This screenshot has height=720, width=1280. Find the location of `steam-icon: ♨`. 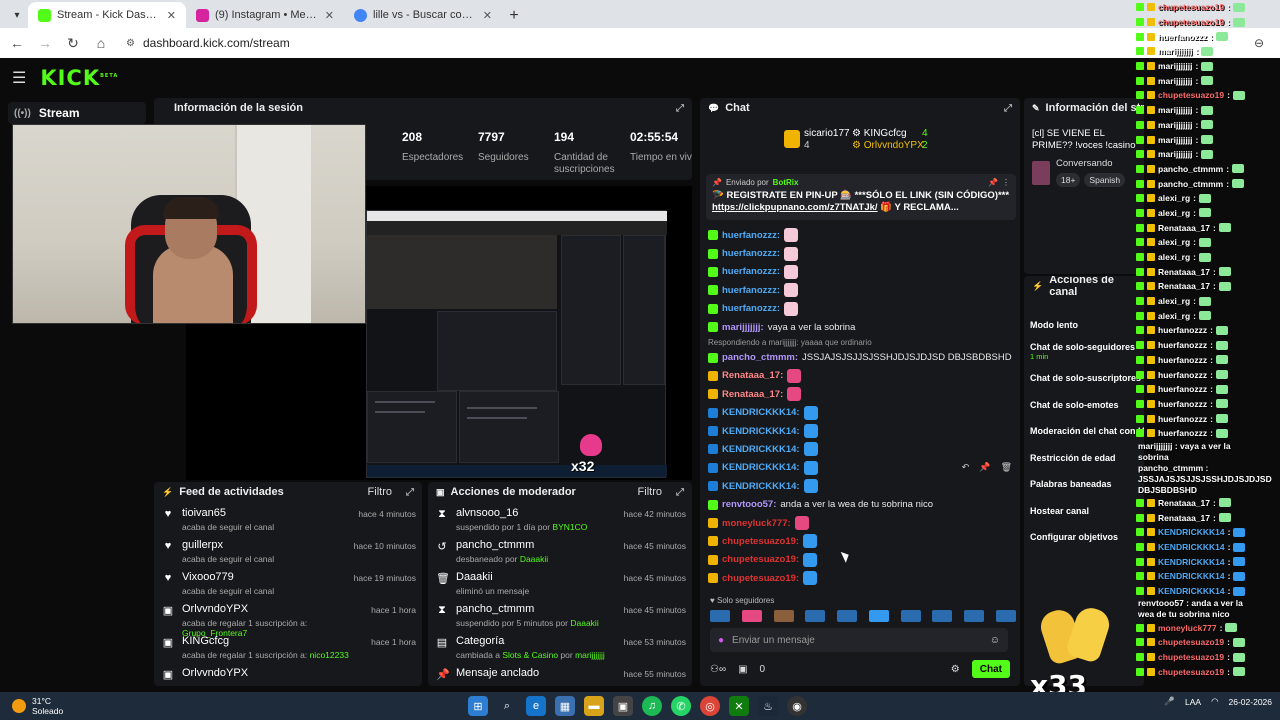

steam-icon: ♨ is located at coordinates (768, 706).